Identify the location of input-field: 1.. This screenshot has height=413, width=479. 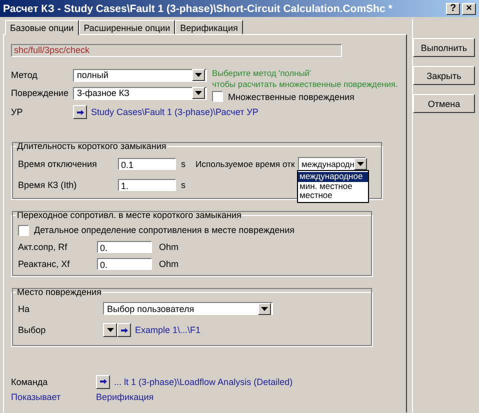
(147, 184).